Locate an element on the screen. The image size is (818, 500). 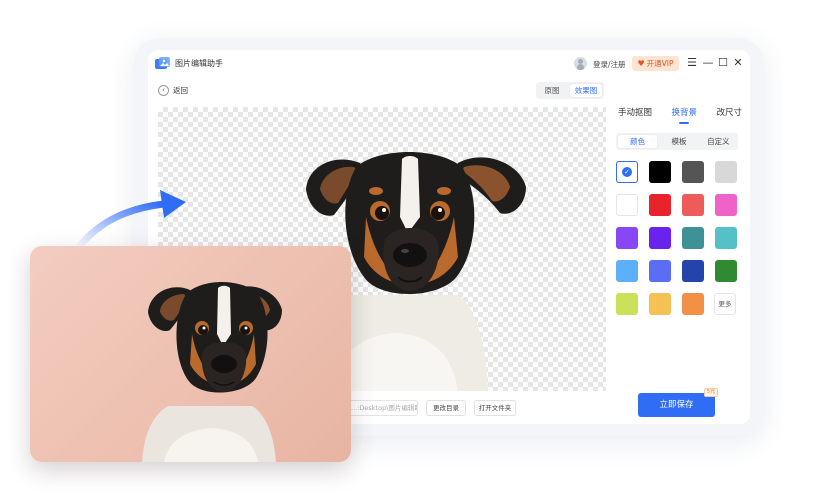
background-type-segment: 颜色 模板 自定义 is located at coordinates (677, 141).